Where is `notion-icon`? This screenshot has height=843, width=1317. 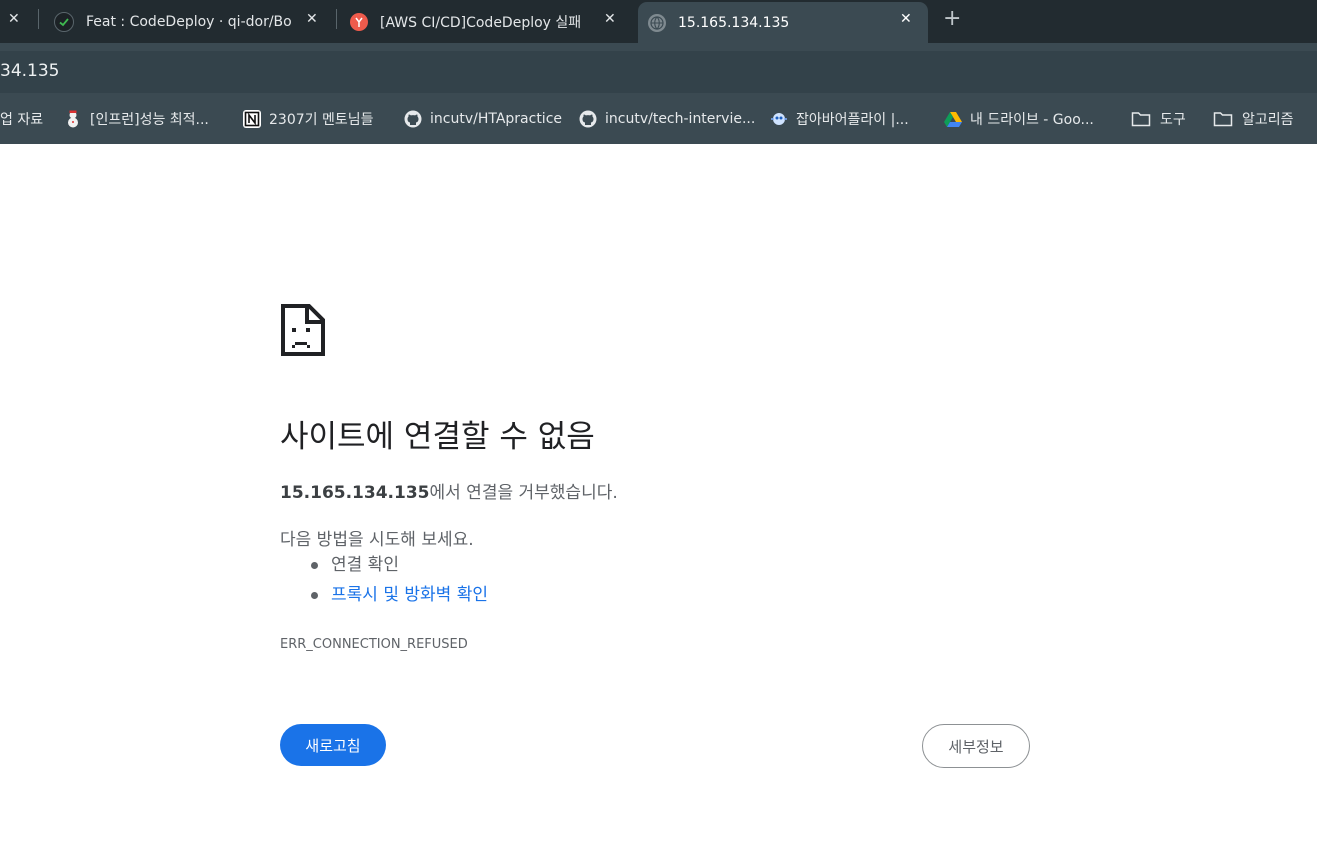 notion-icon is located at coordinates (252, 118).